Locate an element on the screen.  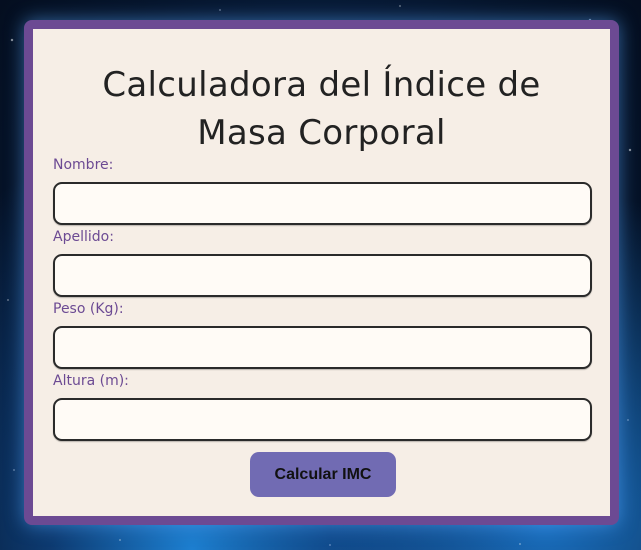
calcular-imc-button: Calcular IMC is located at coordinates (323, 474).